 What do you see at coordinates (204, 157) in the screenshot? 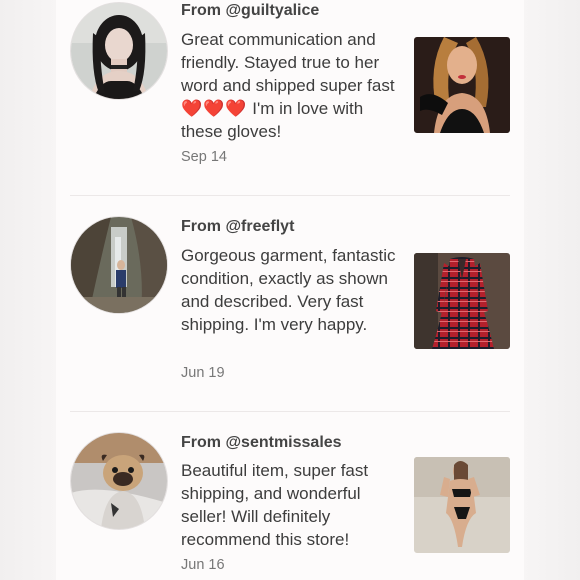
I see `review-date: Sep 14` at bounding box center [204, 157].